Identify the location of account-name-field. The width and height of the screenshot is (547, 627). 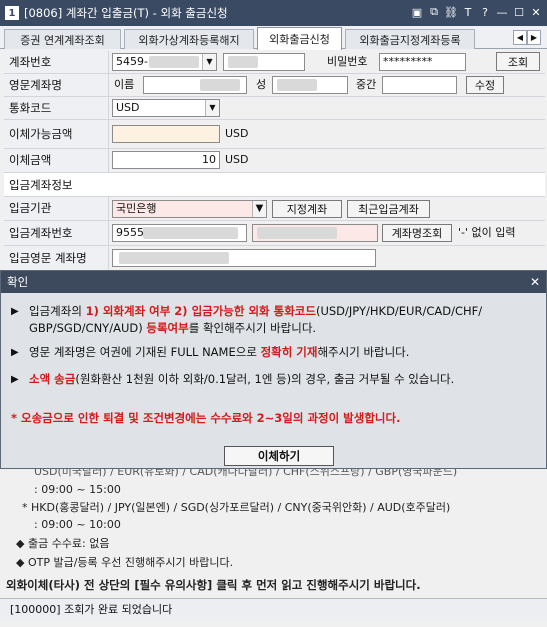
(264, 62).